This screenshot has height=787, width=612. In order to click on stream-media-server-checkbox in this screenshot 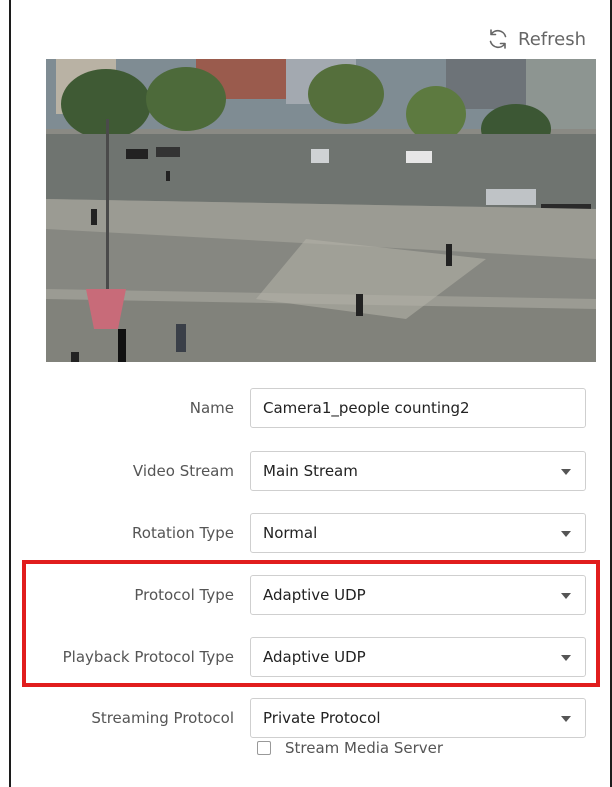, I will do `click(264, 748)`.